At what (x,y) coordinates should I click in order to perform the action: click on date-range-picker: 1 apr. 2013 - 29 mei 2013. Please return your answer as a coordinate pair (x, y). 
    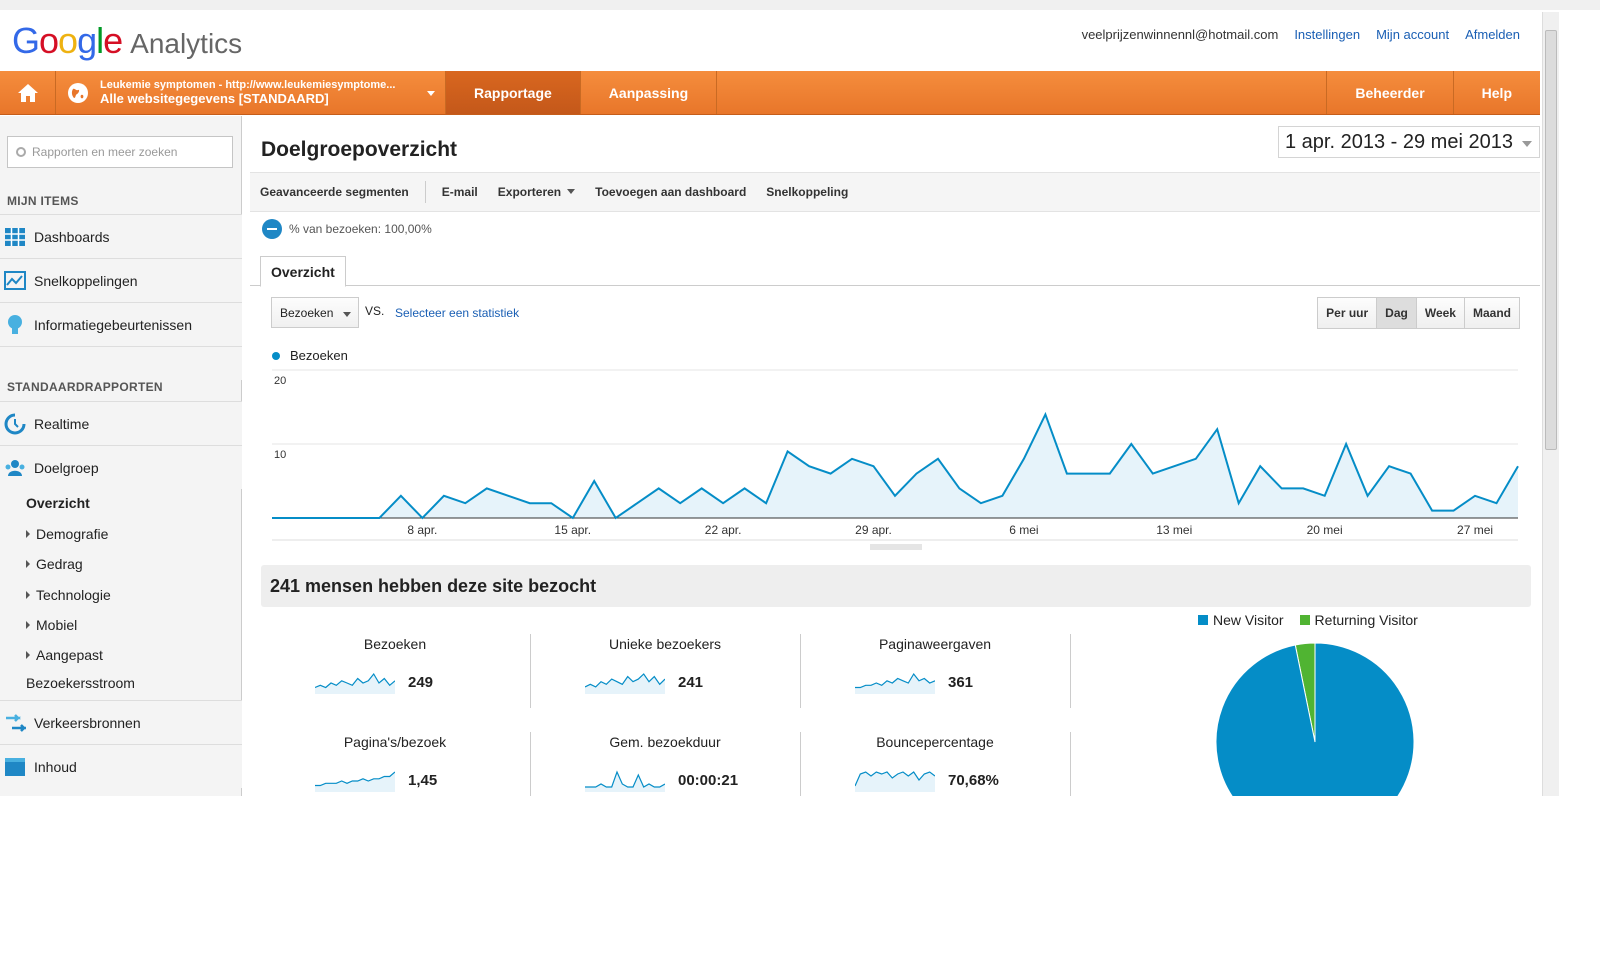
    Looking at the image, I should click on (1409, 142).